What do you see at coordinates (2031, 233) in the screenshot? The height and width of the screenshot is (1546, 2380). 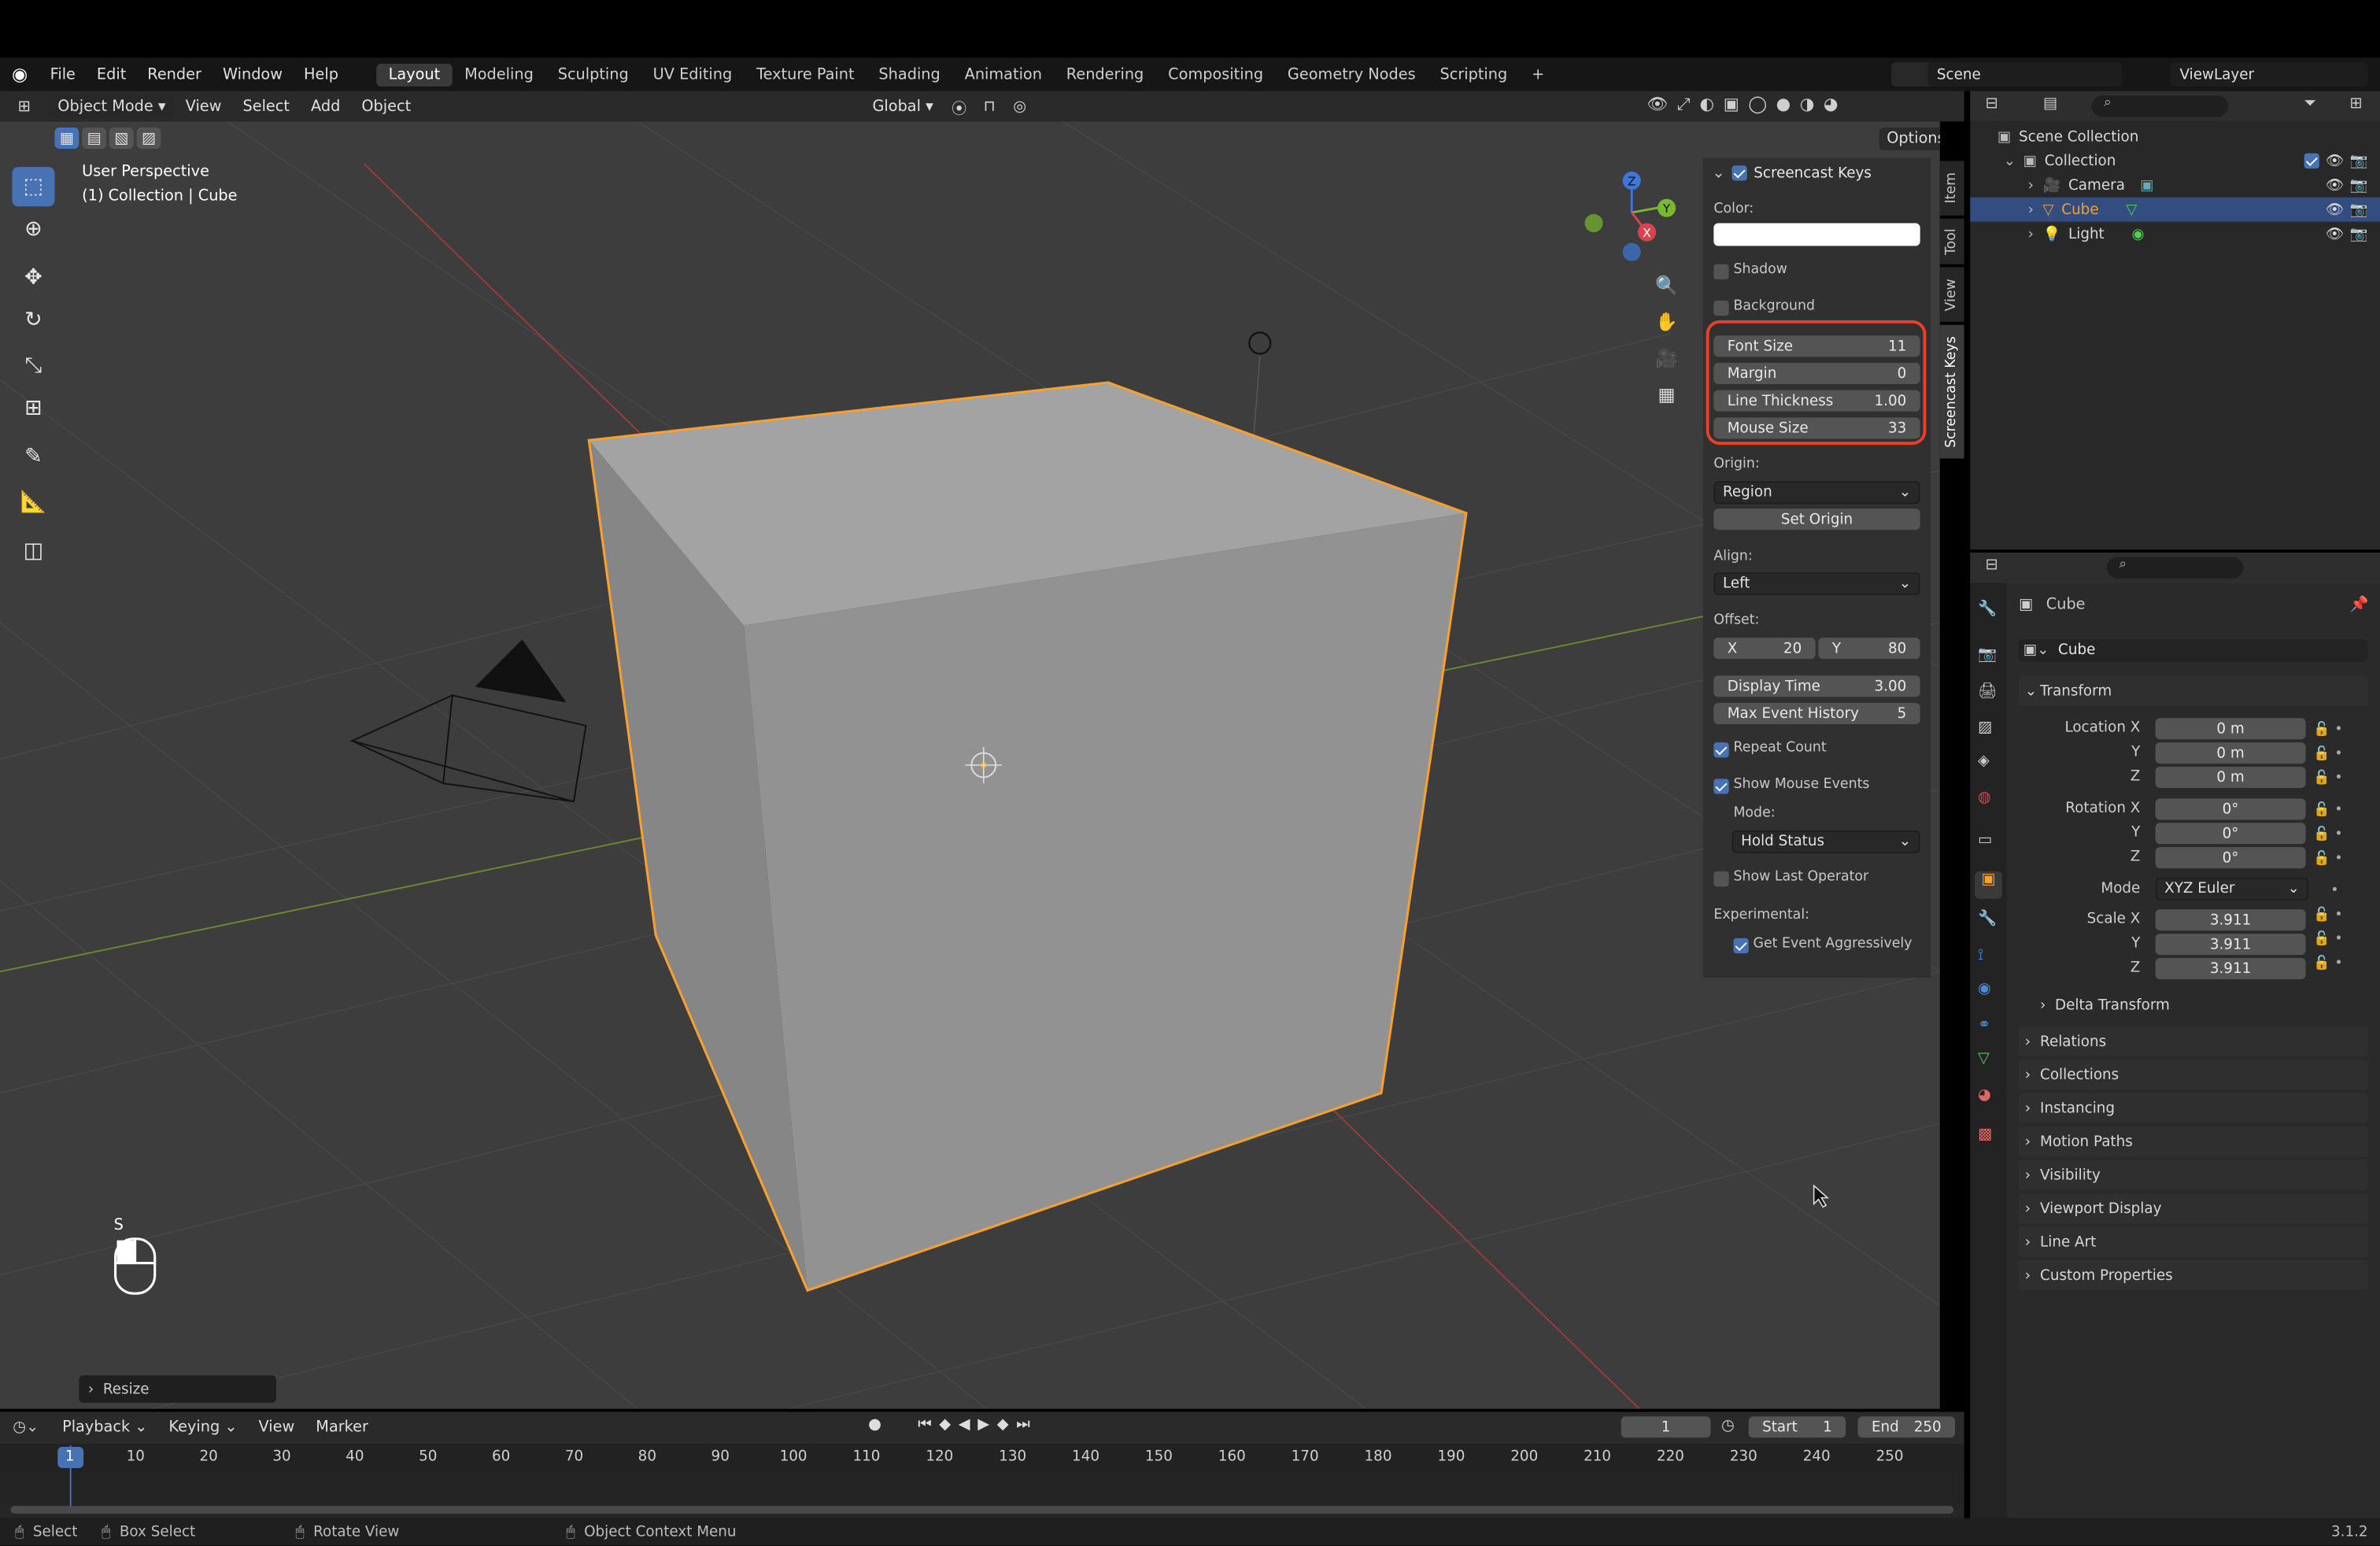 I see `expand-icon: ›` at bounding box center [2031, 233].